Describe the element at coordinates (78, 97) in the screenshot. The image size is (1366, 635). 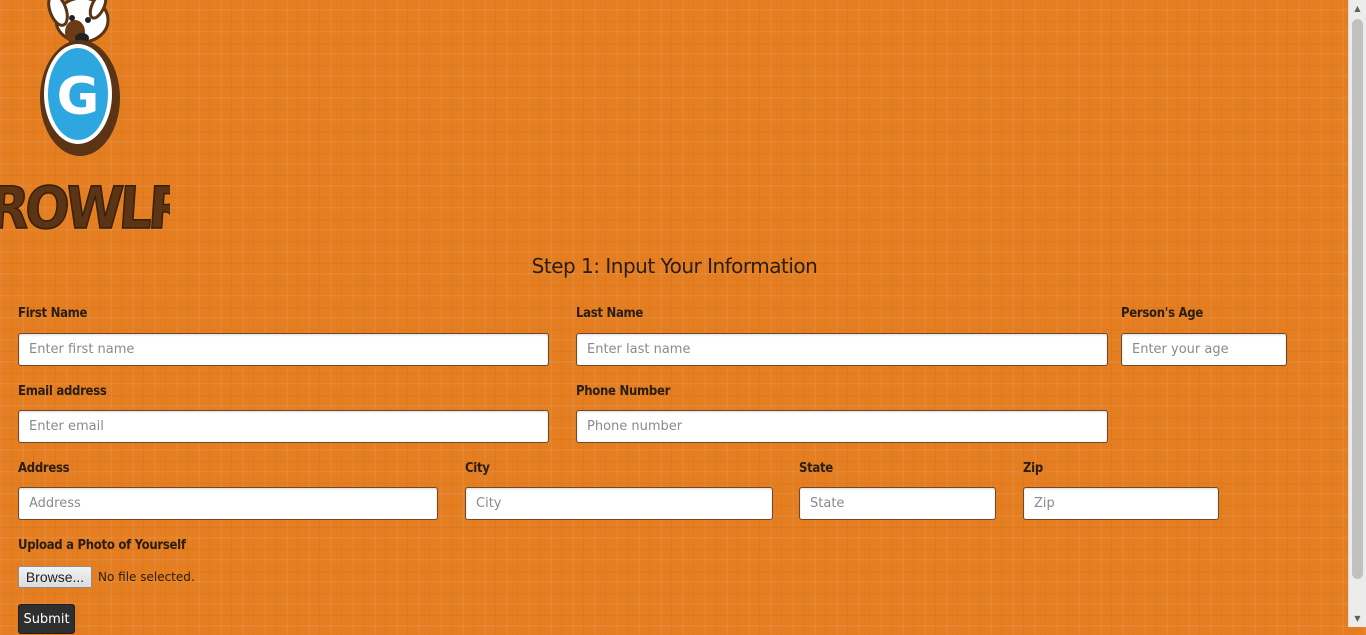
I see `logo-letter: G` at that location.